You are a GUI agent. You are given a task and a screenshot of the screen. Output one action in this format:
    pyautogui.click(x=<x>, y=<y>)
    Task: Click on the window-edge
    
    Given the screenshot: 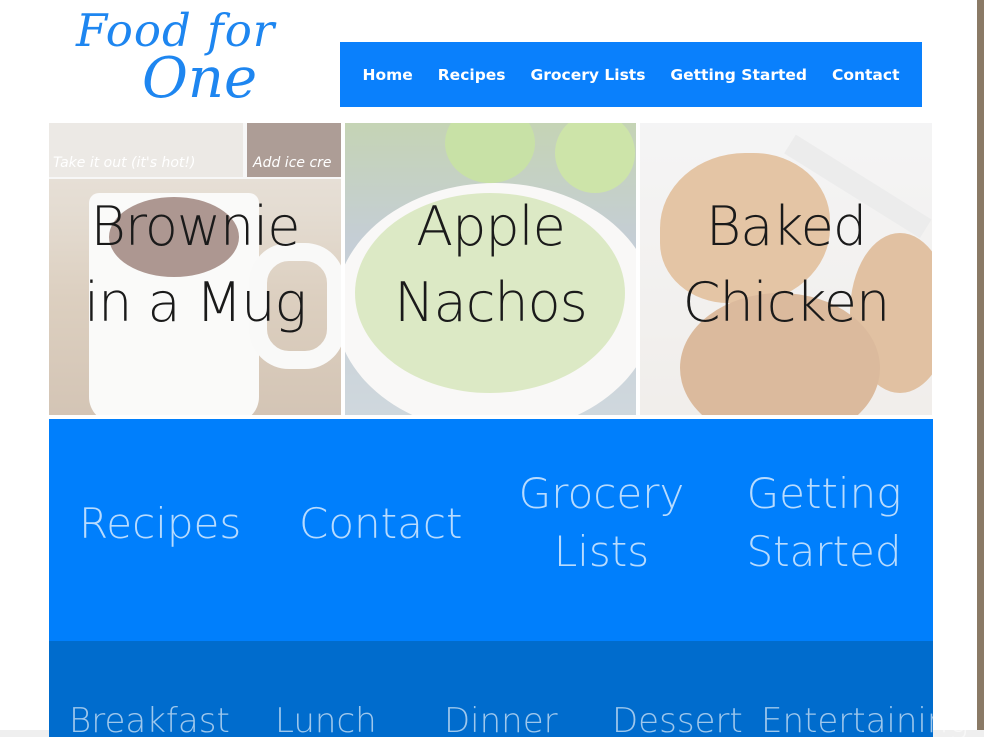 What is the action you would take?
    pyautogui.click(x=980, y=368)
    